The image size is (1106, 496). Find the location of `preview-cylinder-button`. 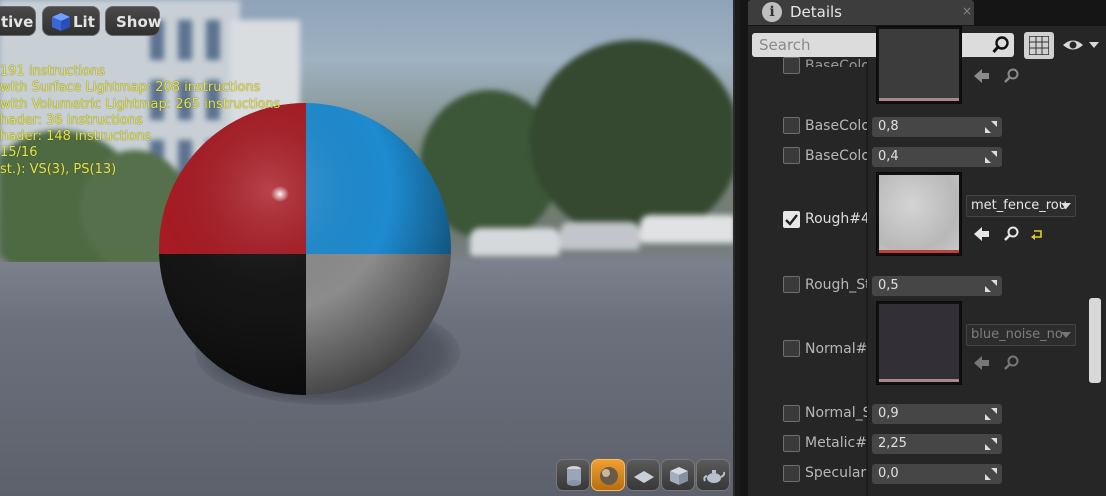

preview-cylinder-button is located at coordinates (573, 475).